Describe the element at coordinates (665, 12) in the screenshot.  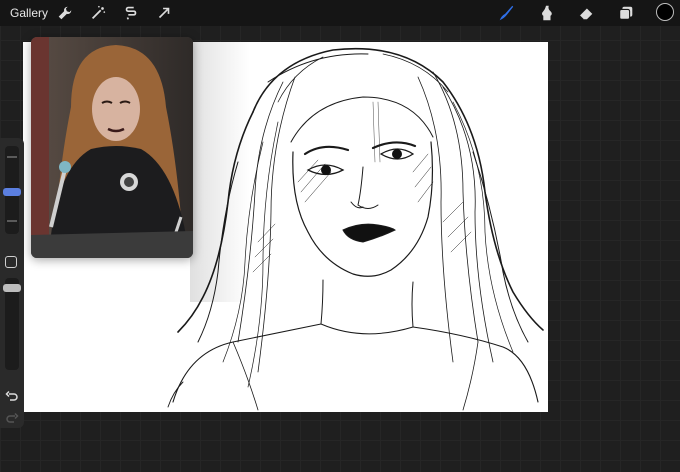
I see `current-color-swatch` at that location.